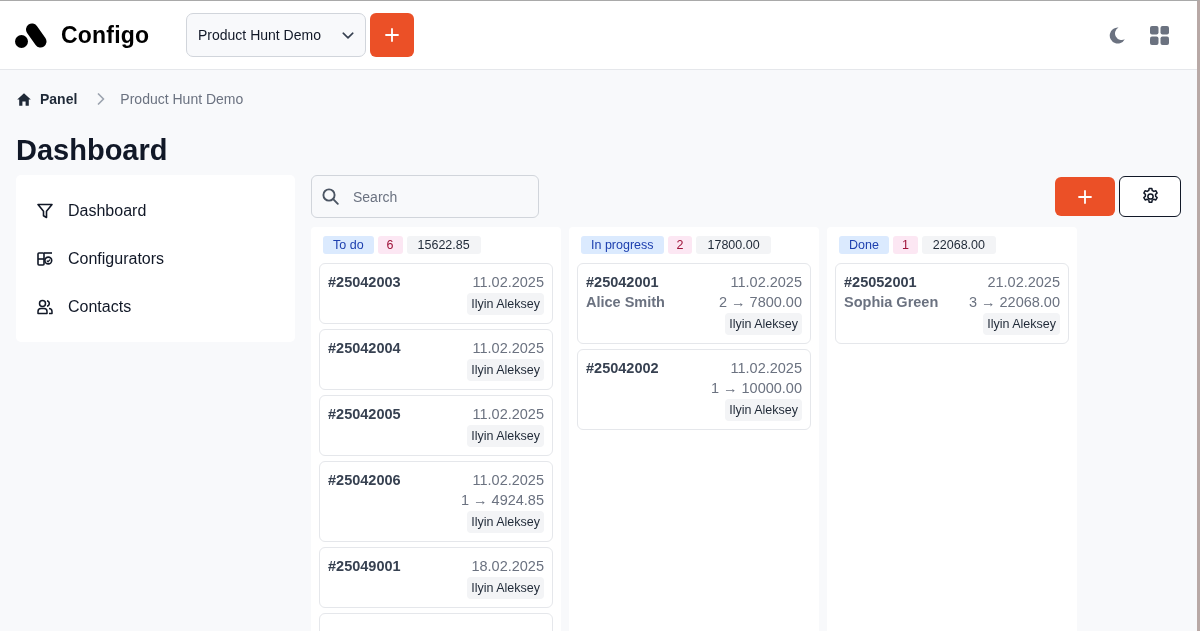 This screenshot has width=1200, height=631. What do you see at coordinates (348, 35) in the screenshot?
I see `caret-icon` at bounding box center [348, 35].